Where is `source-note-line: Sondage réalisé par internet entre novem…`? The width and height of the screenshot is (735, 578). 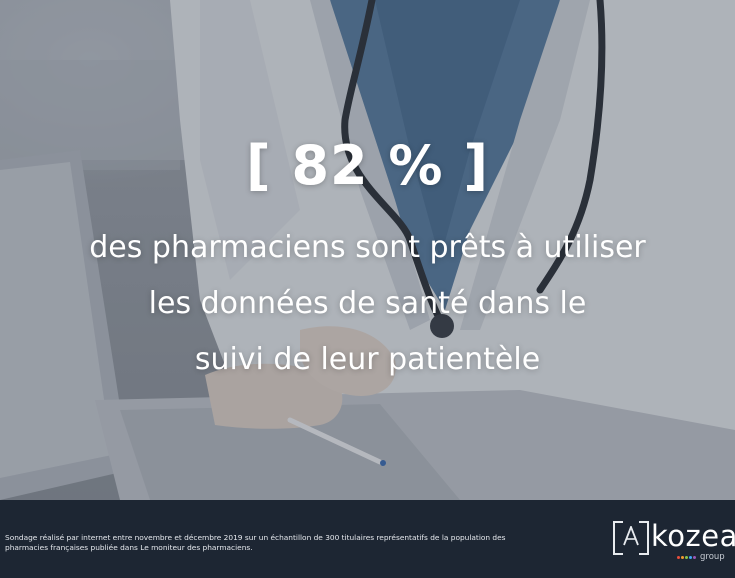
source-note-line: Sondage réalisé par internet entre novem… is located at coordinates (255, 537).